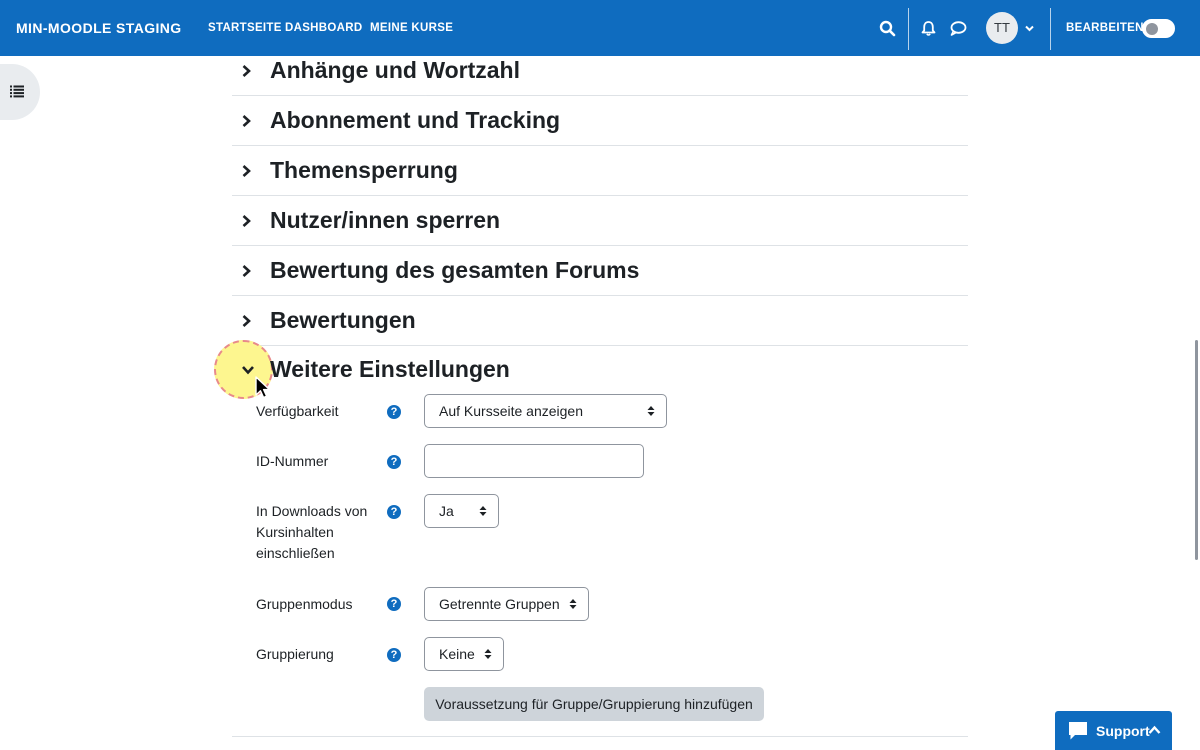 The width and height of the screenshot is (1200, 750). What do you see at coordinates (600, 221) in the screenshot?
I see `section-block-users: Nutzer/innen sperren` at bounding box center [600, 221].